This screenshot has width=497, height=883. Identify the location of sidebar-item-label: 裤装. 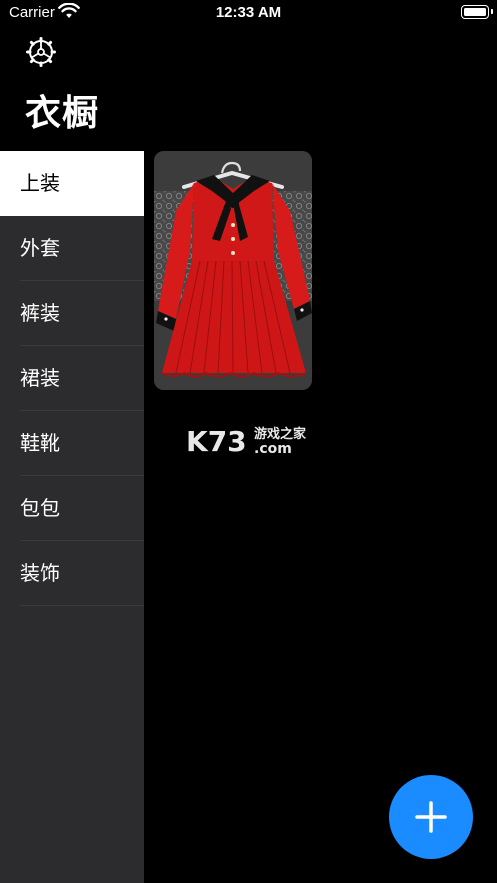
(40, 313).